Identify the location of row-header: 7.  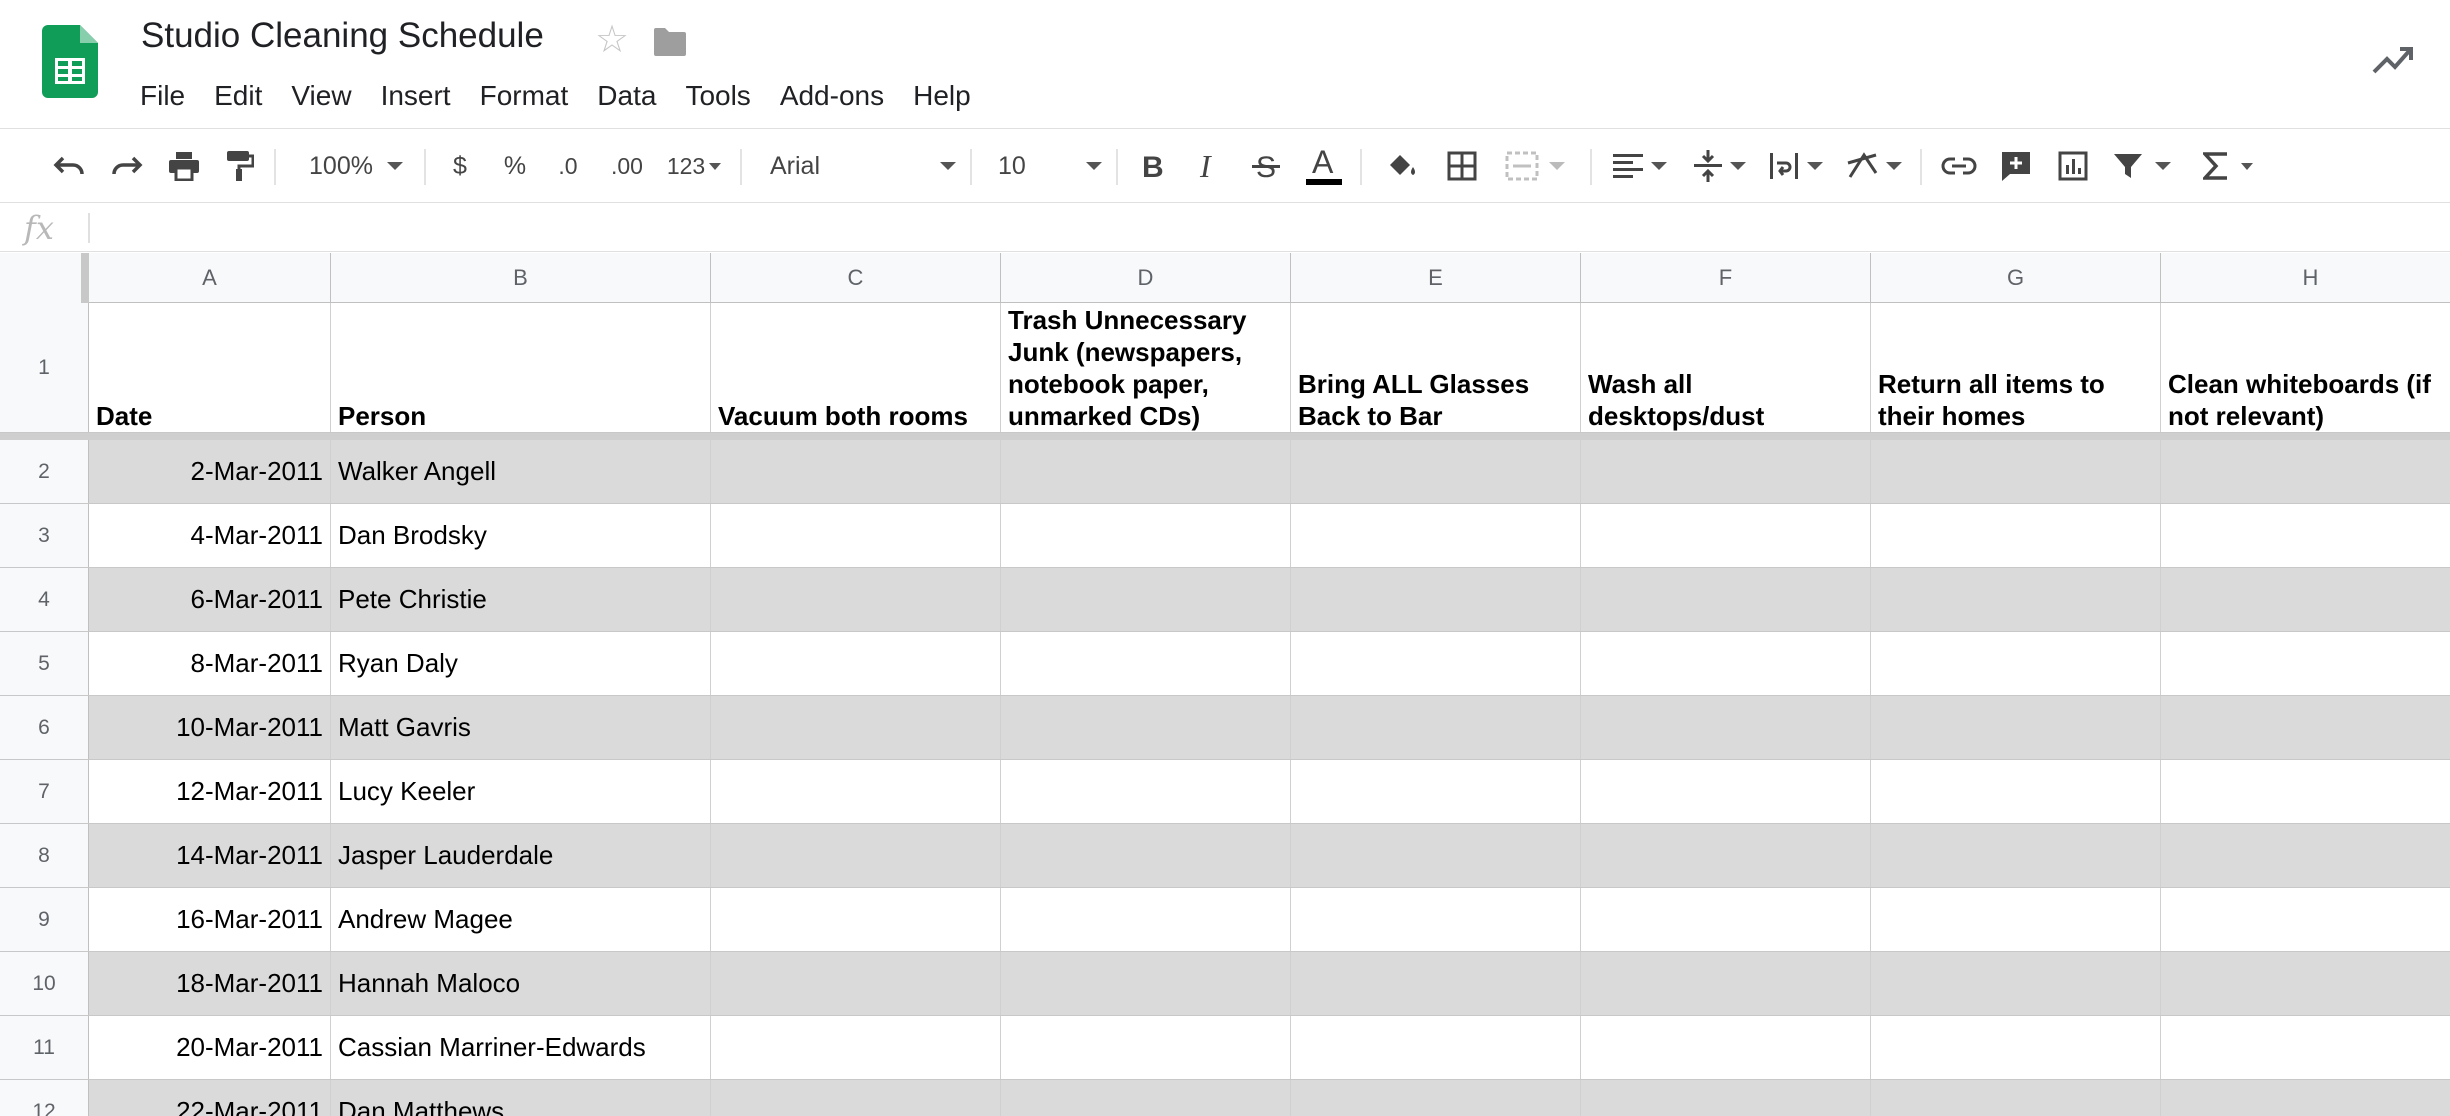
(44, 791).